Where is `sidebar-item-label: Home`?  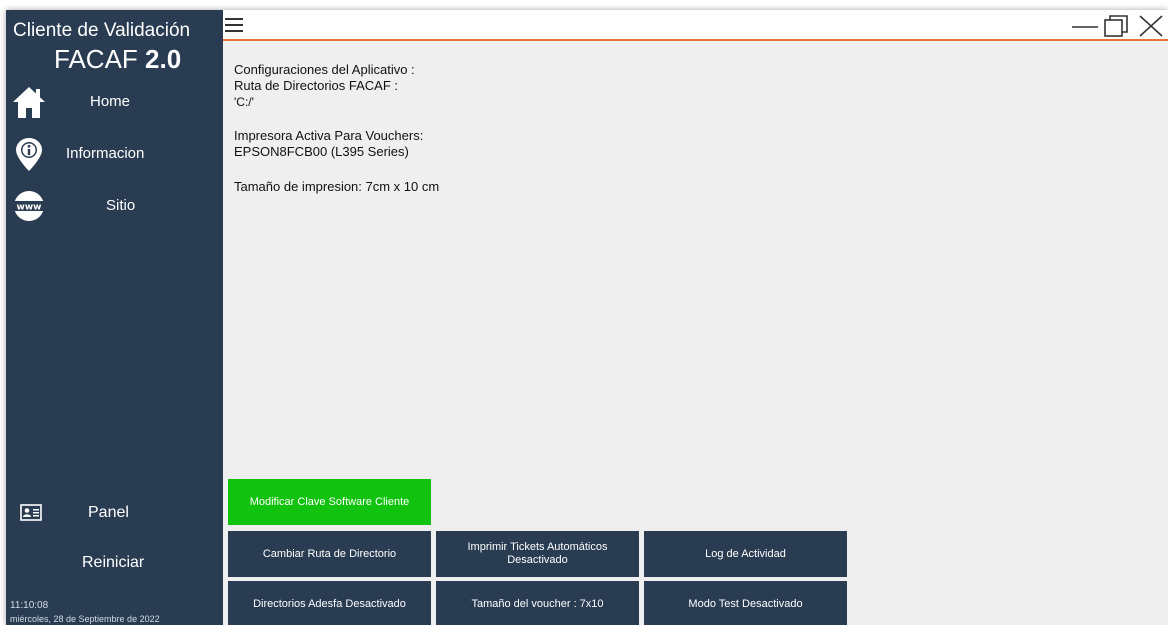
sidebar-item-label: Home is located at coordinates (110, 101).